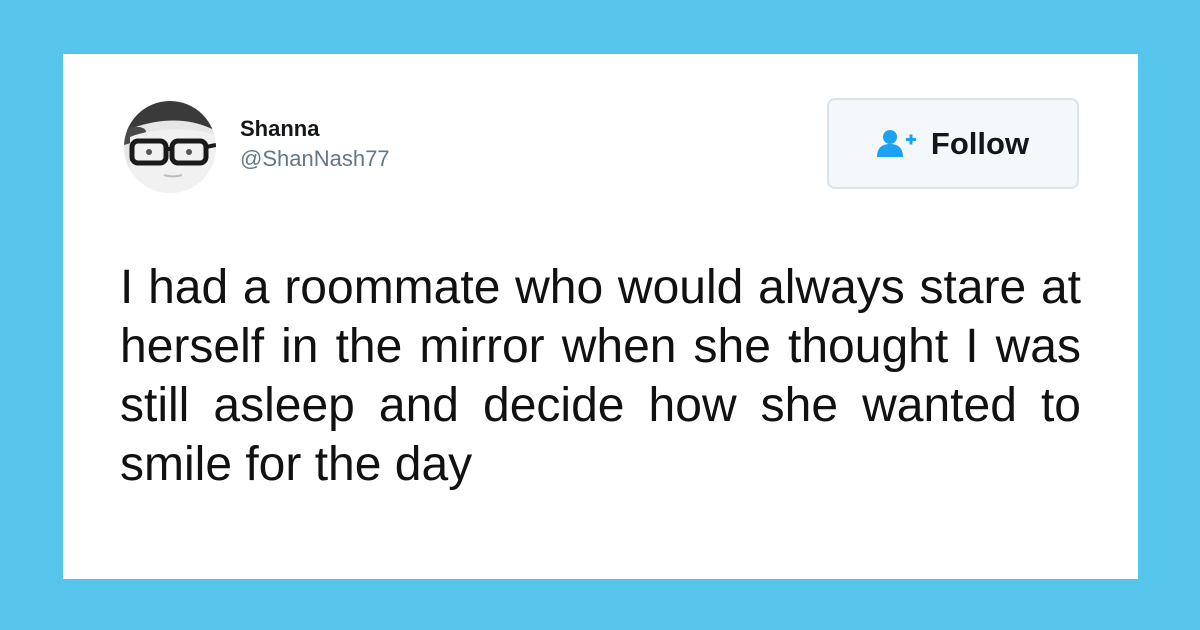 Image resolution: width=1200 pixels, height=630 pixels. Describe the element at coordinates (896, 144) in the screenshot. I see `add-user-icon` at that location.